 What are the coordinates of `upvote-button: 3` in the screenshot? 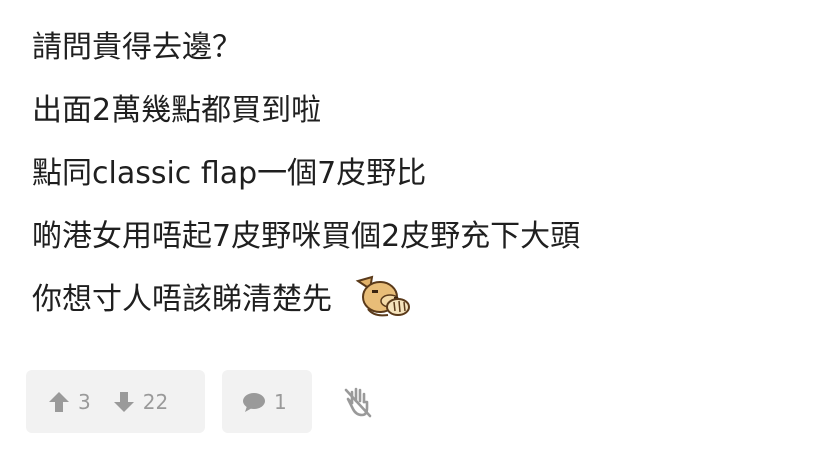 It's located at (69, 402).